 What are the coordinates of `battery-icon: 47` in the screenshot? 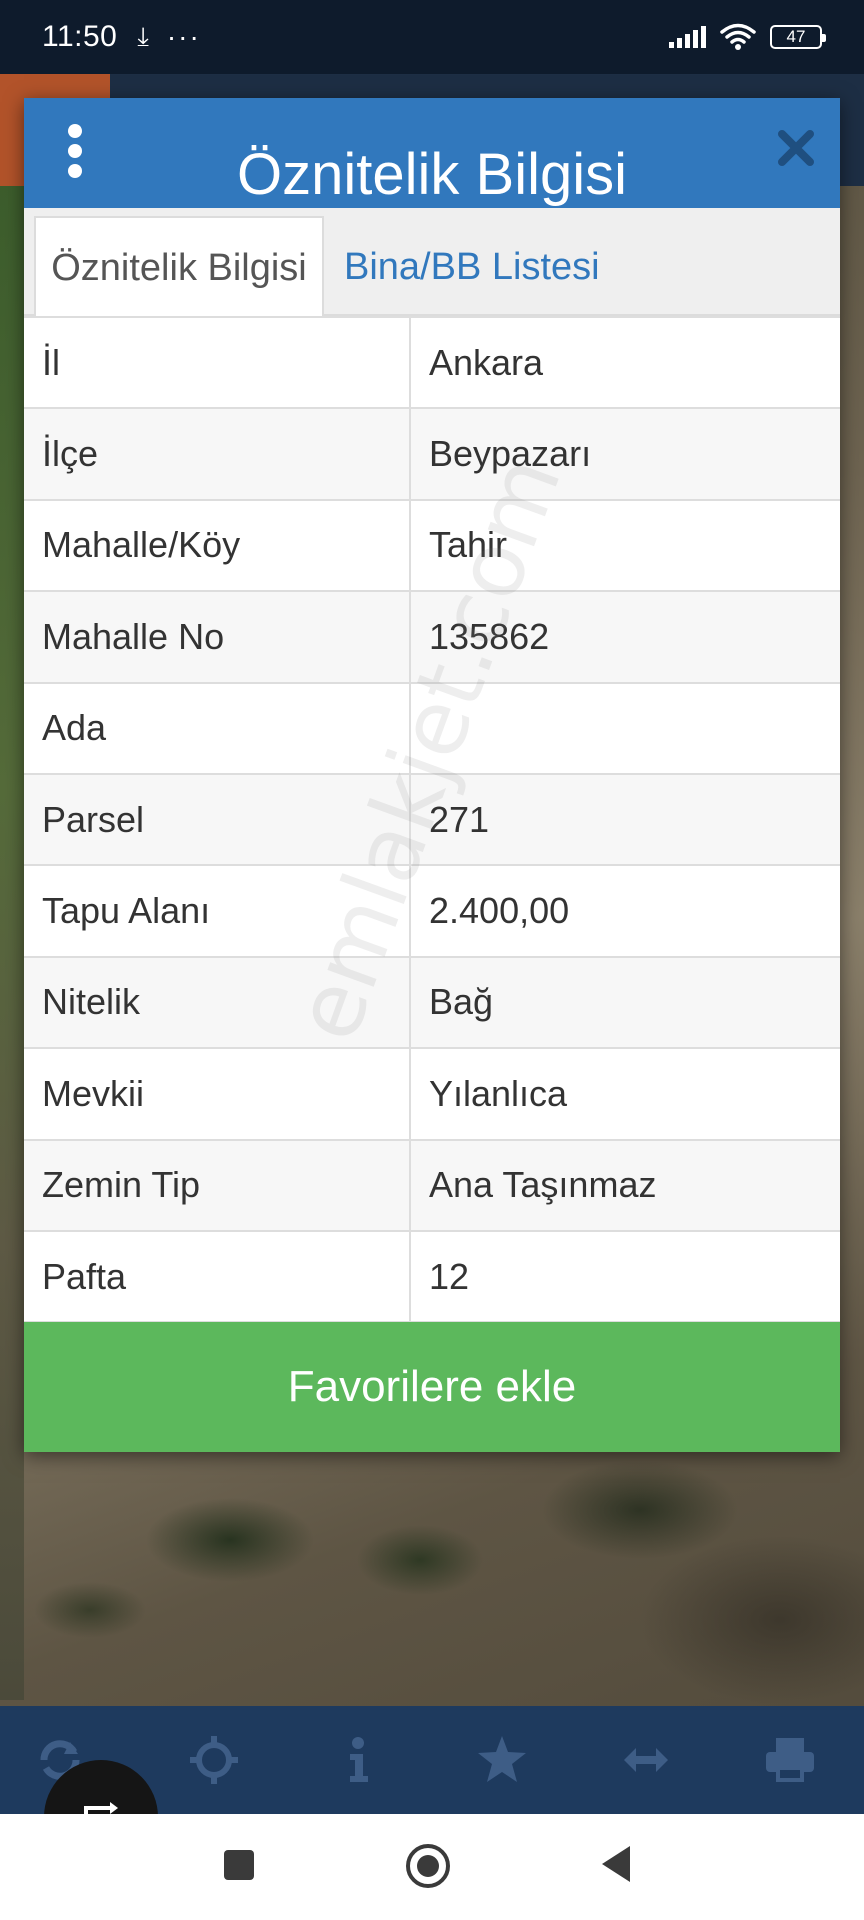 It's located at (798, 37).